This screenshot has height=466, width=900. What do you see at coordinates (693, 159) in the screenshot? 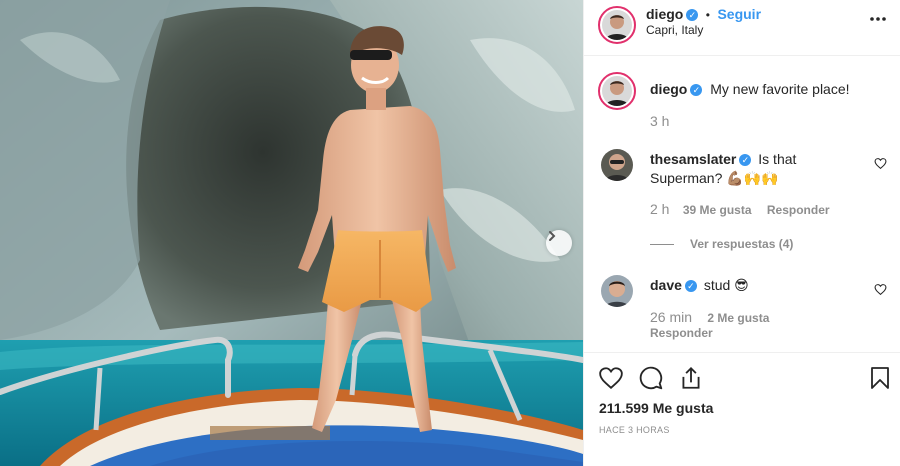
I see `comment-username: thesamslater` at bounding box center [693, 159].